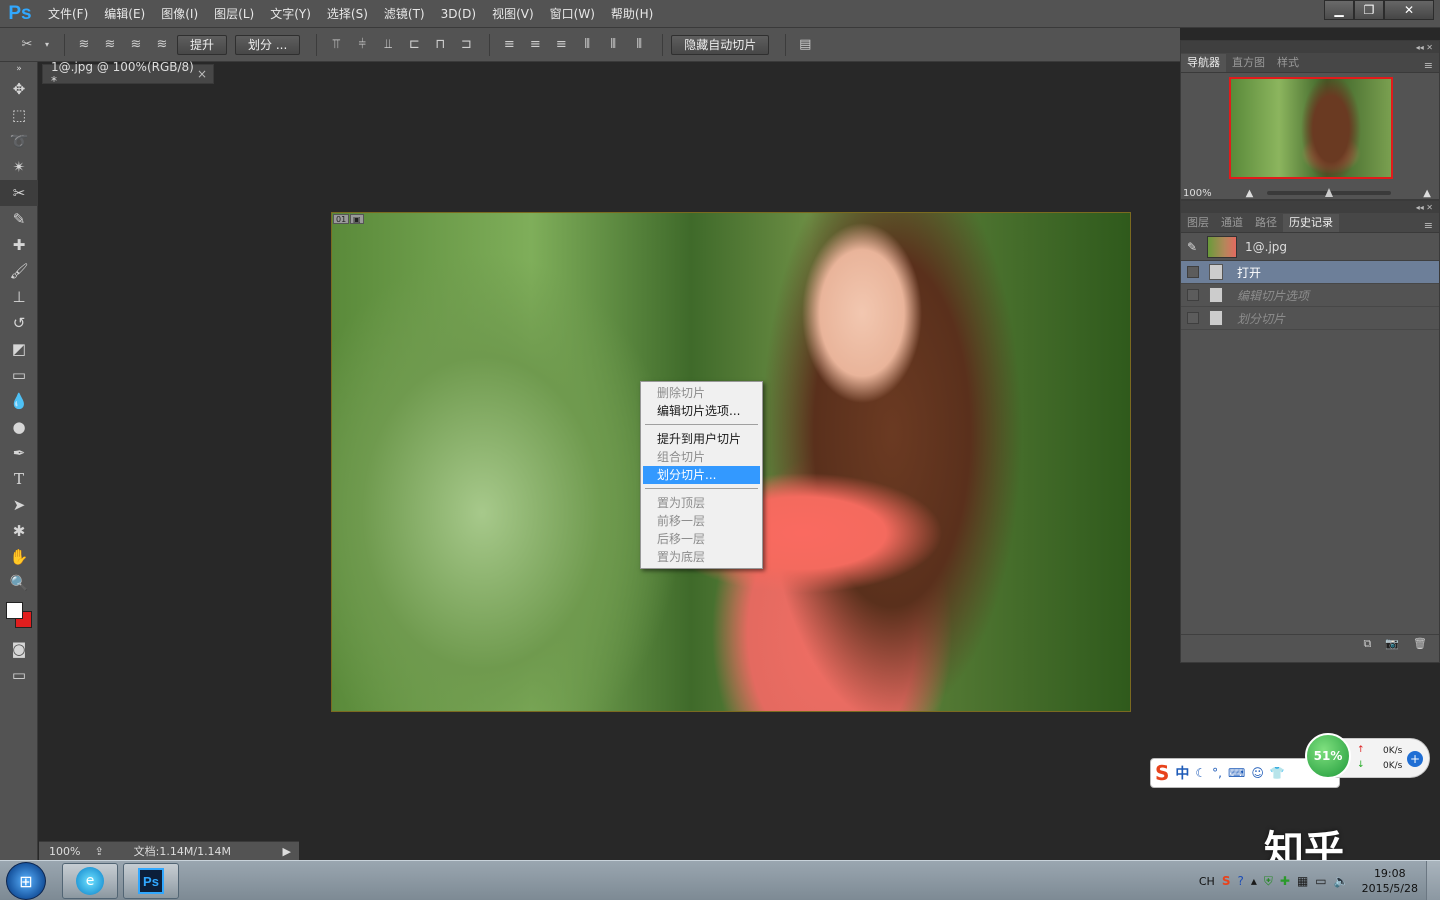 Image resolution: width=1440 pixels, height=900 pixels. Describe the element at coordinates (64, 851) in the screenshot. I see `zoom-level: 100%` at that location.